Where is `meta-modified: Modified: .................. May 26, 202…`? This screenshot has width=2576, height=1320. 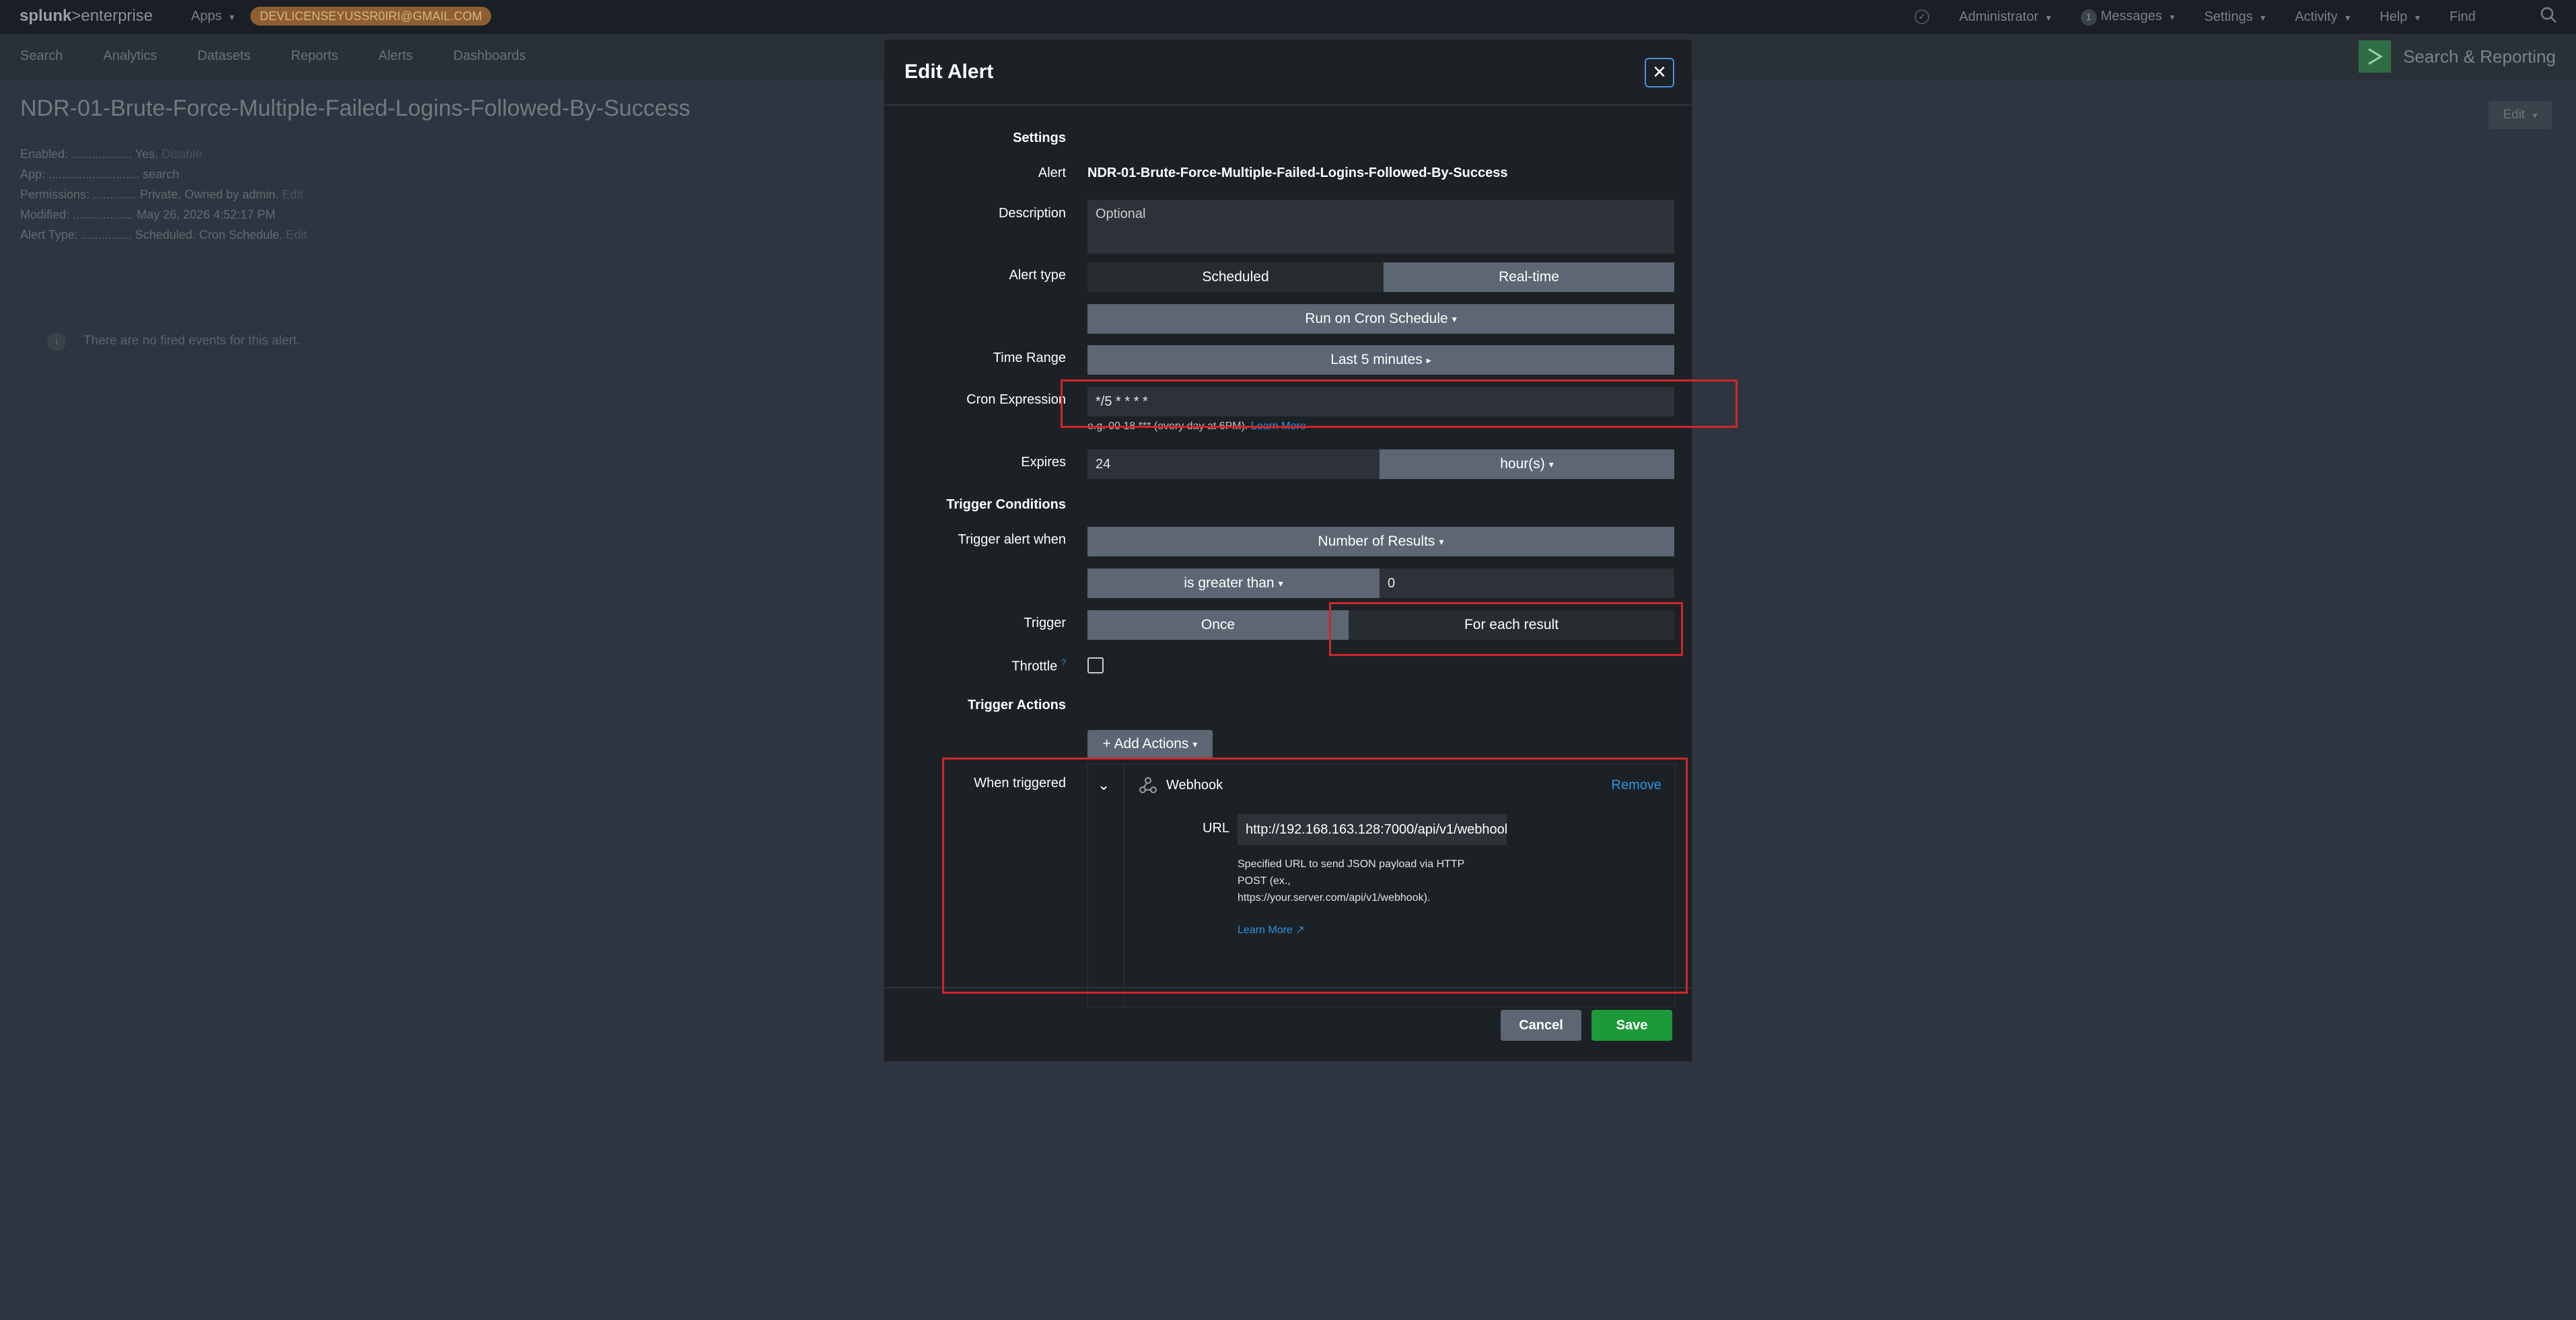
meta-modified: Modified: .................. May 26, 202… is located at coordinates (148, 214).